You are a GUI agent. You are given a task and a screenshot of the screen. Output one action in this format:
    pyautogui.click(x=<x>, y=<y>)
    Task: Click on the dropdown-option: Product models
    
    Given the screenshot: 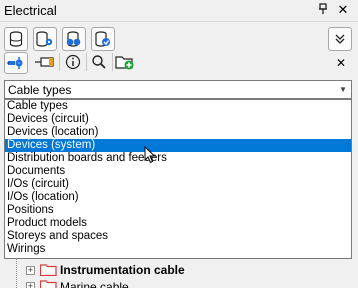 What is the action you would take?
    pyautogui.click(x=178, y=223)
    